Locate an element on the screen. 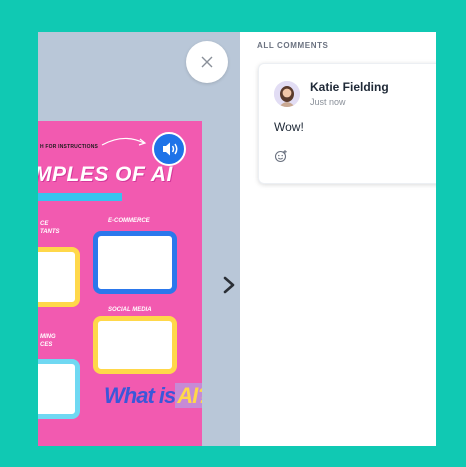 The width and height of the screenshot is (466, 467). label-ecommerce: E-COMMERCE is located at coordinates (129, 221).